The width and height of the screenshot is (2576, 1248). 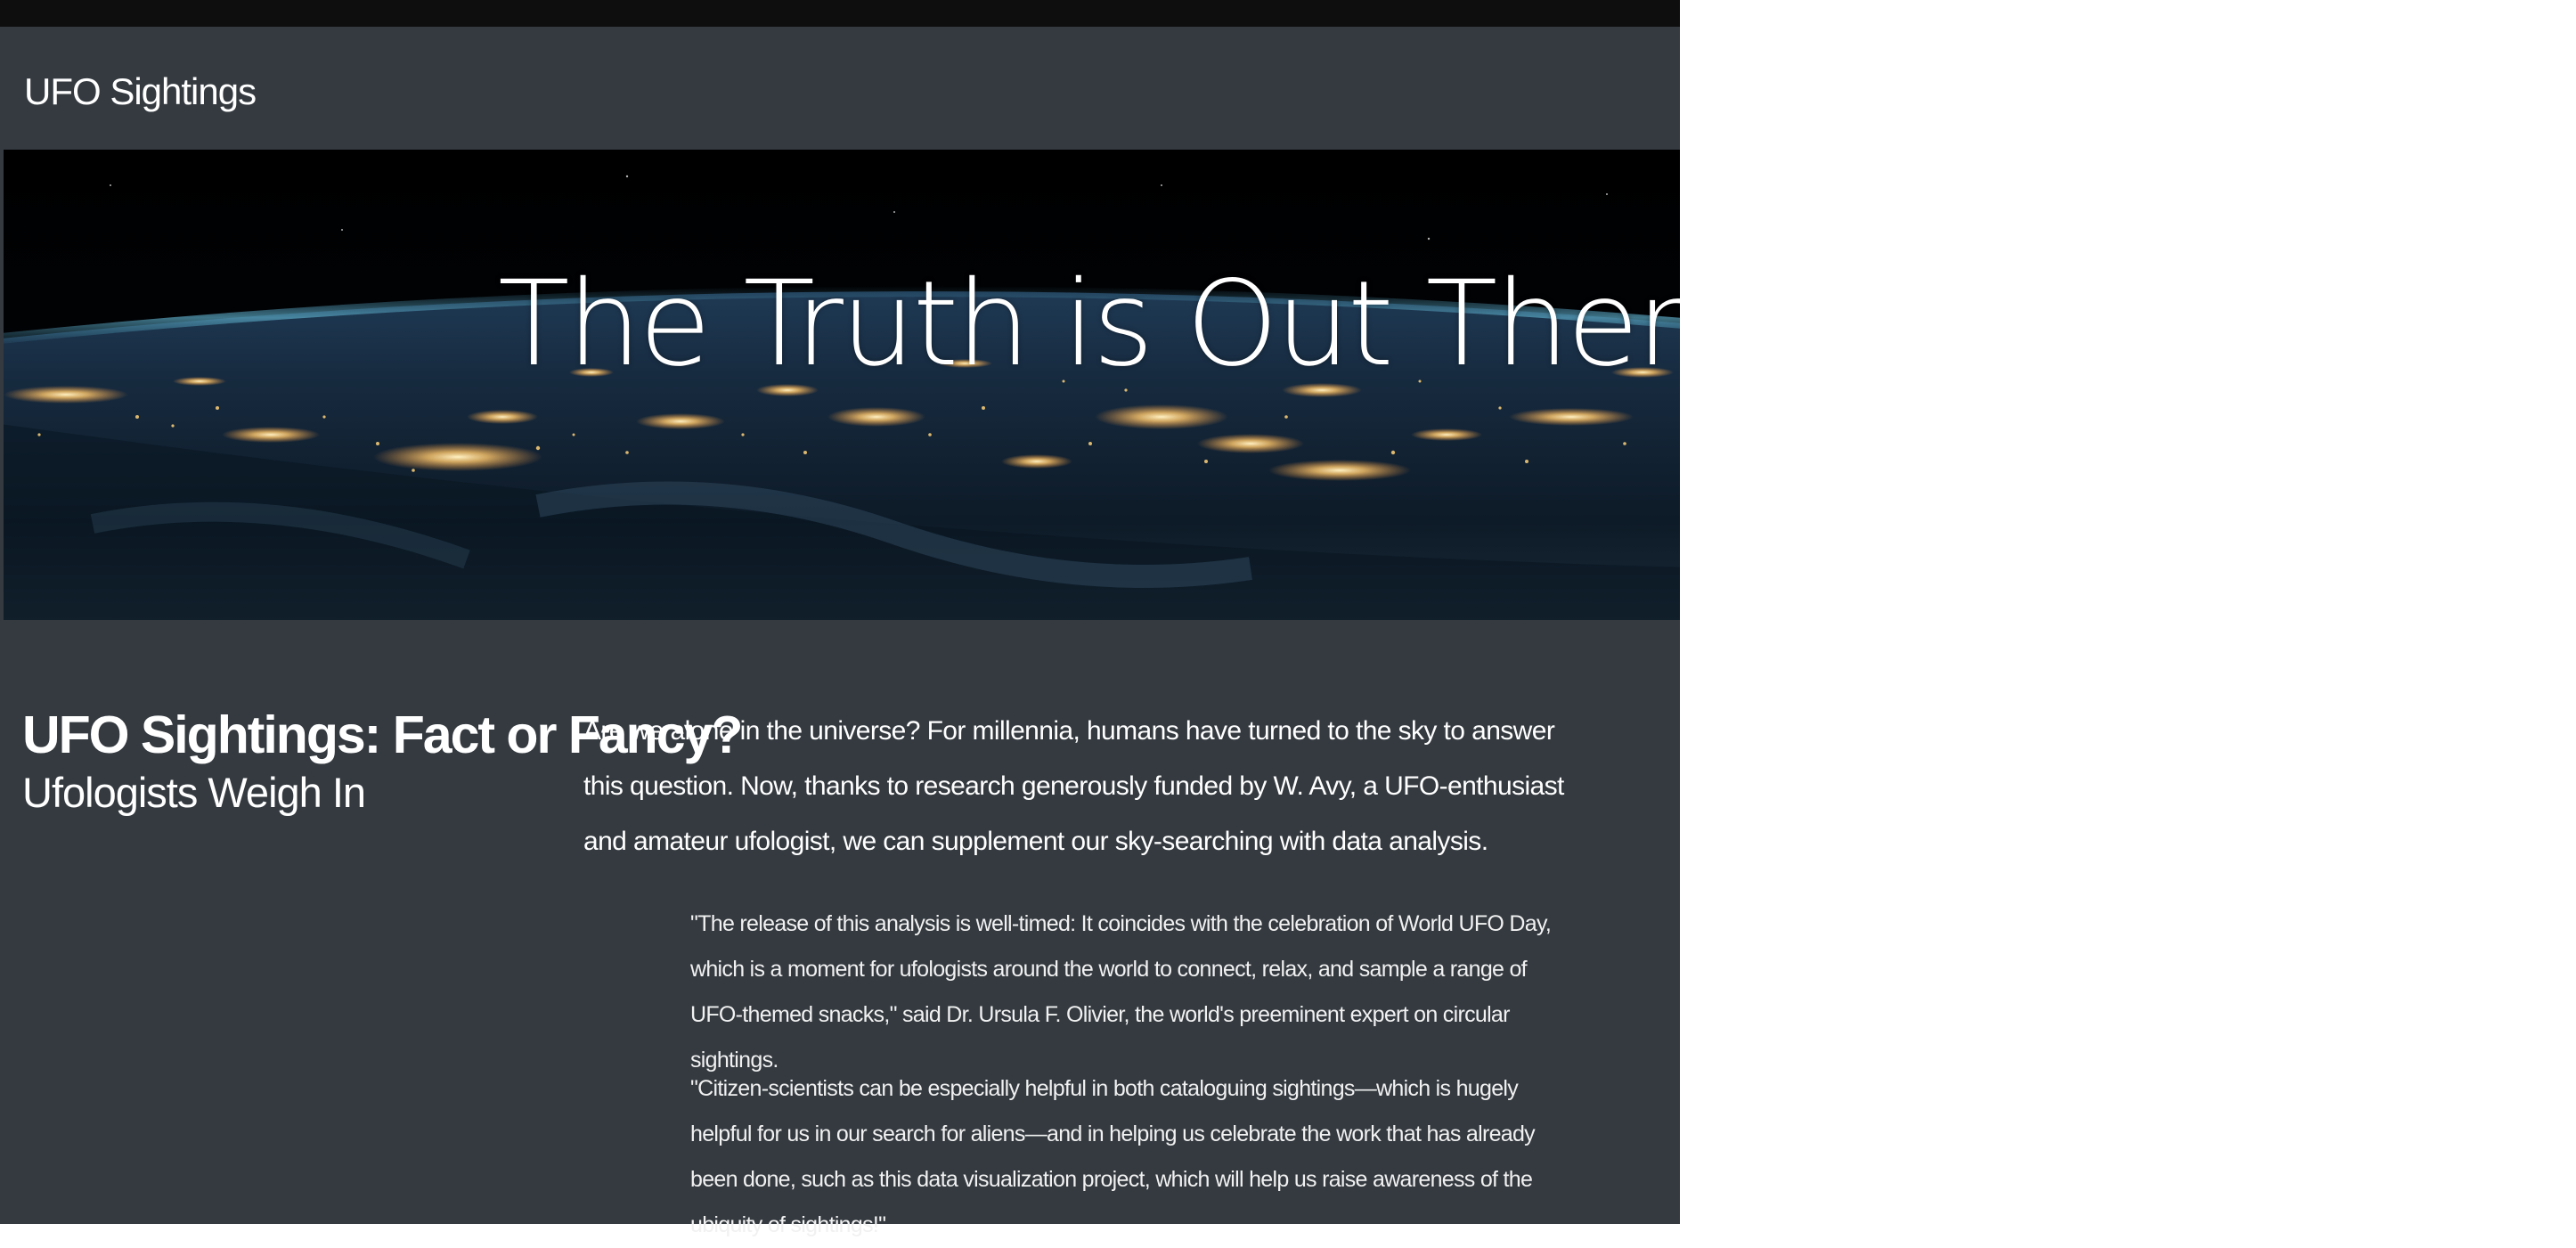 I want to click on article-subheadline: Ufologists Weigh In, so click(x=194, y=792).